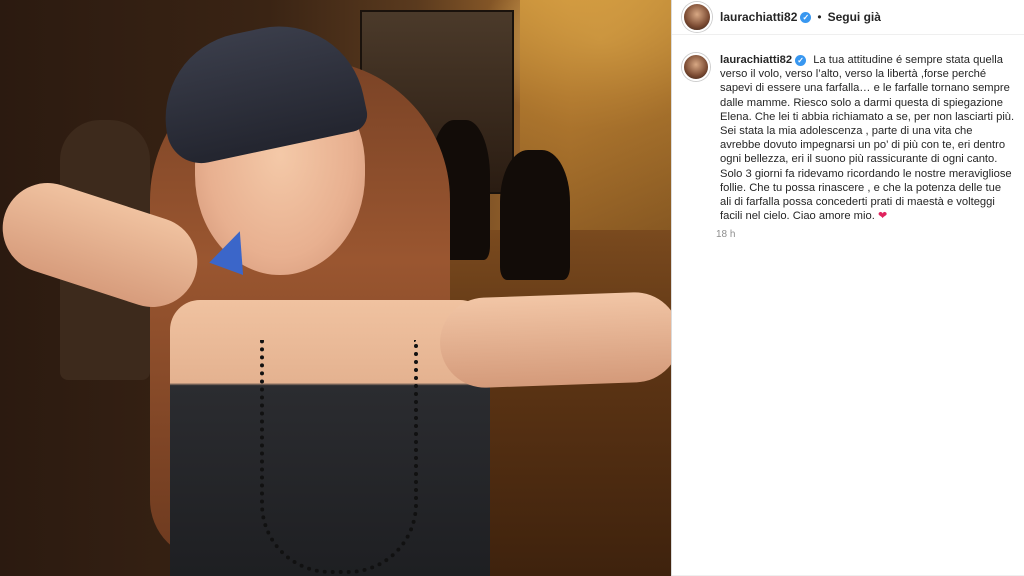  What do you see at coordinates (339, 457) in the screenshot?
I see `bead-necklace` at bounding box center [339, 457].